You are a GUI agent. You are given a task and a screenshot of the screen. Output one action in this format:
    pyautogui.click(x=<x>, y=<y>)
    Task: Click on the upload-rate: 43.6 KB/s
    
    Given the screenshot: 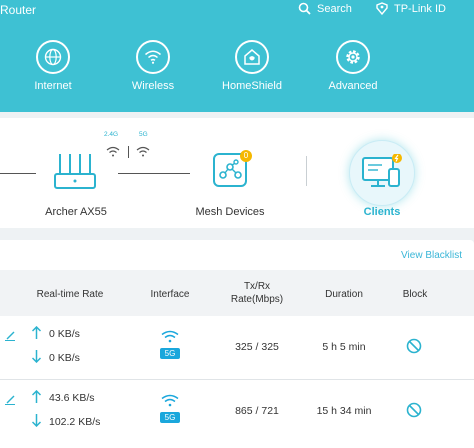 What is the action you would take?
    pyautogui.click(x=63, y=397)
    